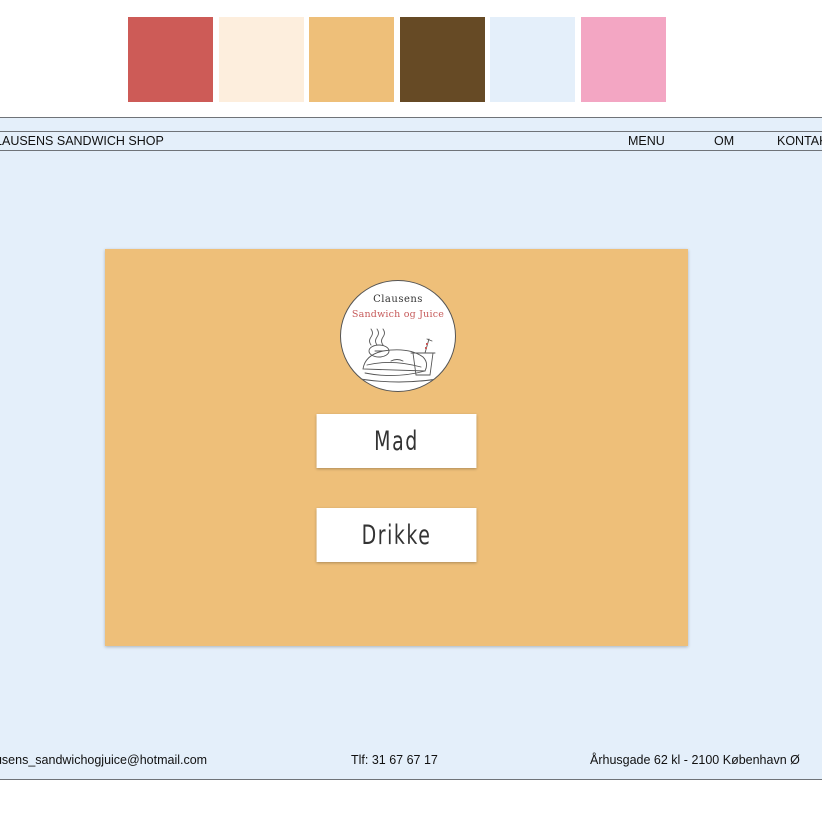 This screenshot has width=822, height=822. What do you see at coordinates (261, 59) in the screenshot?
I see `color-swatch-cream` at bounding box center [261, 59].